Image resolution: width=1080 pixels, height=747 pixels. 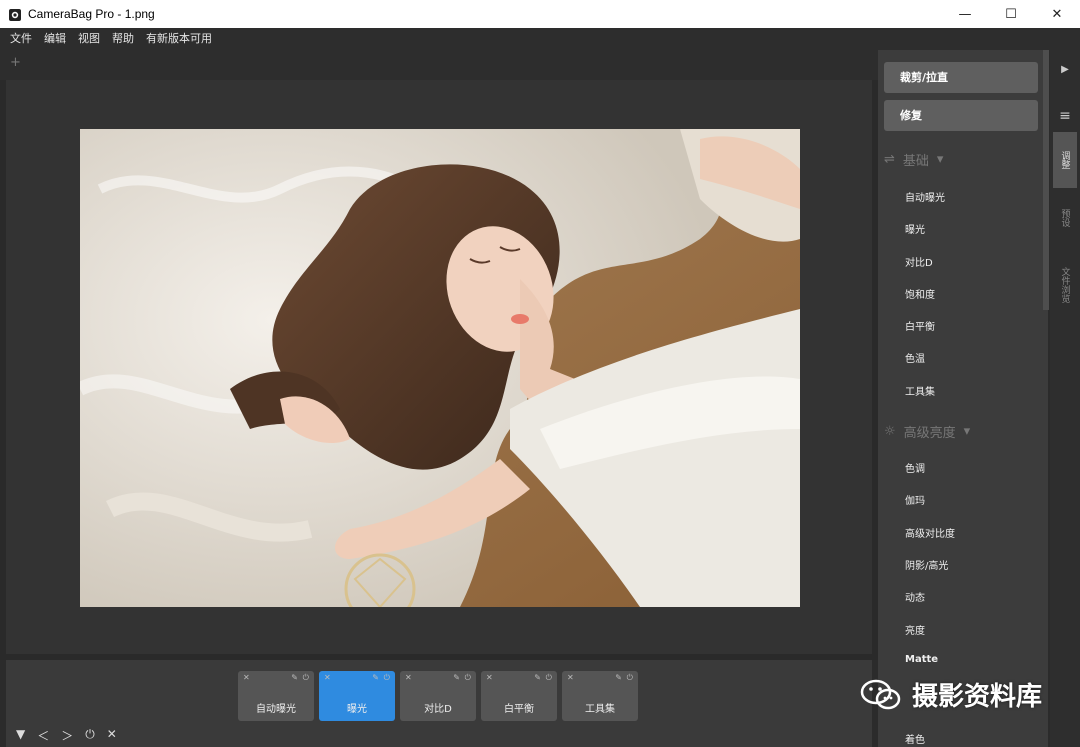 What do you see at coordinates (55, 39) in the screenshot?
I see `menu-edit: 编辑` at bounding box center [55, 39].